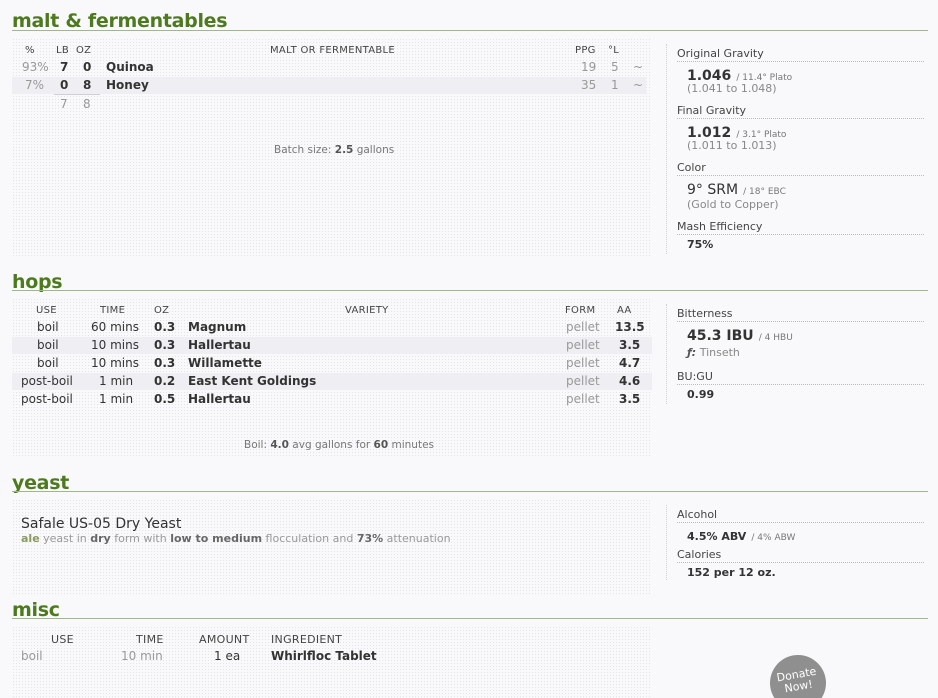 The width and height of the screenshot is (938, 698). I want to click on yeast-rule, so click(470, 491).